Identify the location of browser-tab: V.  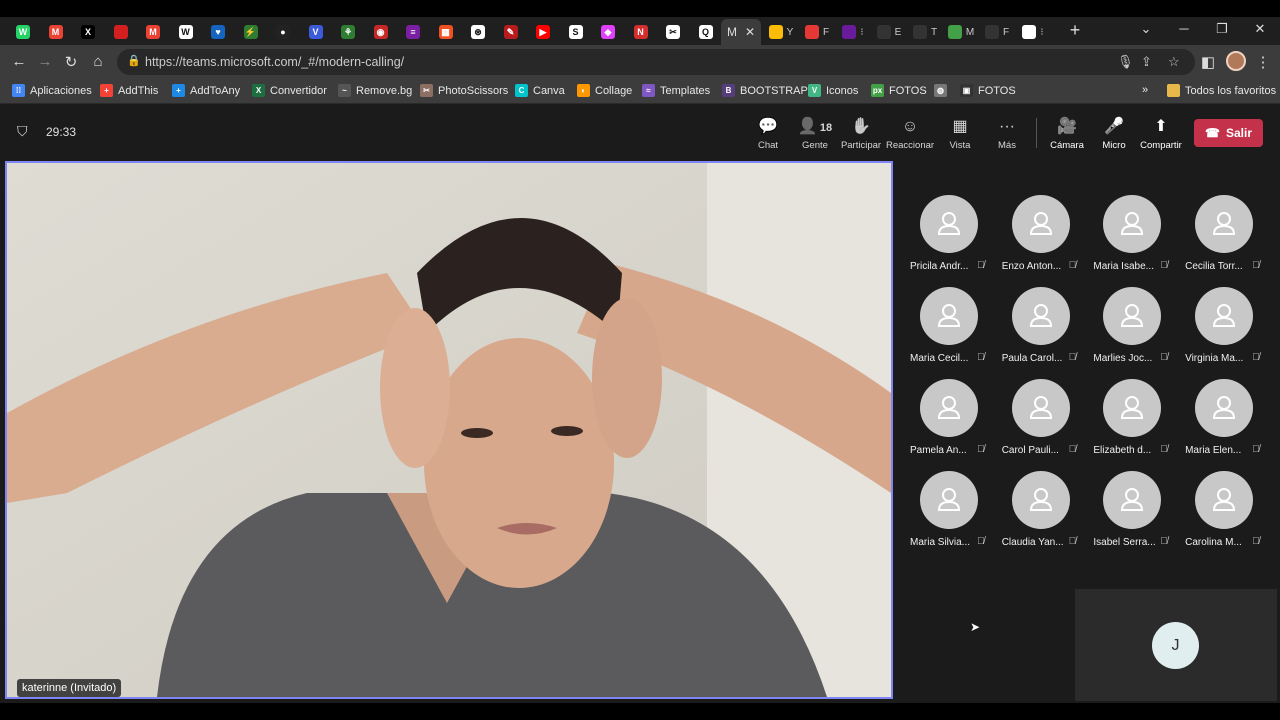
(316, 32).